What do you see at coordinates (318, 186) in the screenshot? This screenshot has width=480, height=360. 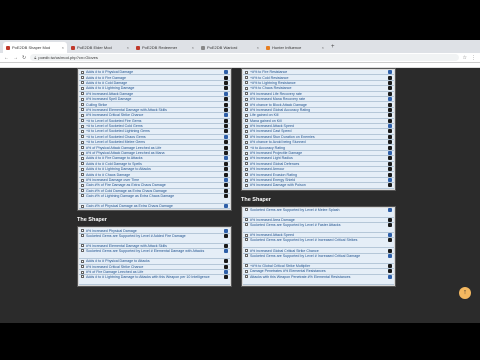 I see `mod-row: #% increased Damage with Poison` at bounding box center [318, 186].